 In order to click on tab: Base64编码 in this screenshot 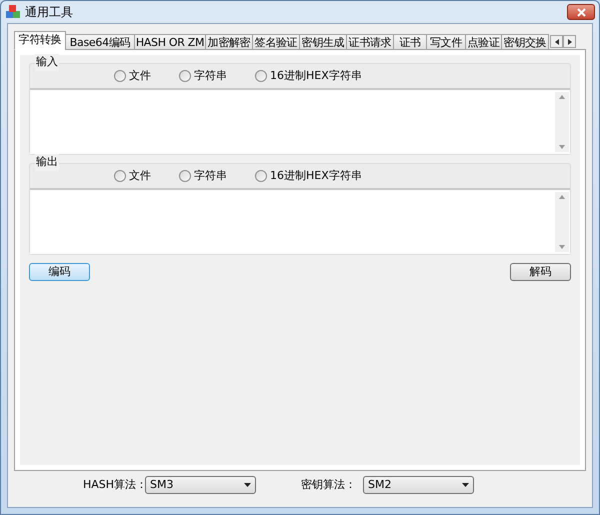, I will do `click(100, 42)`.